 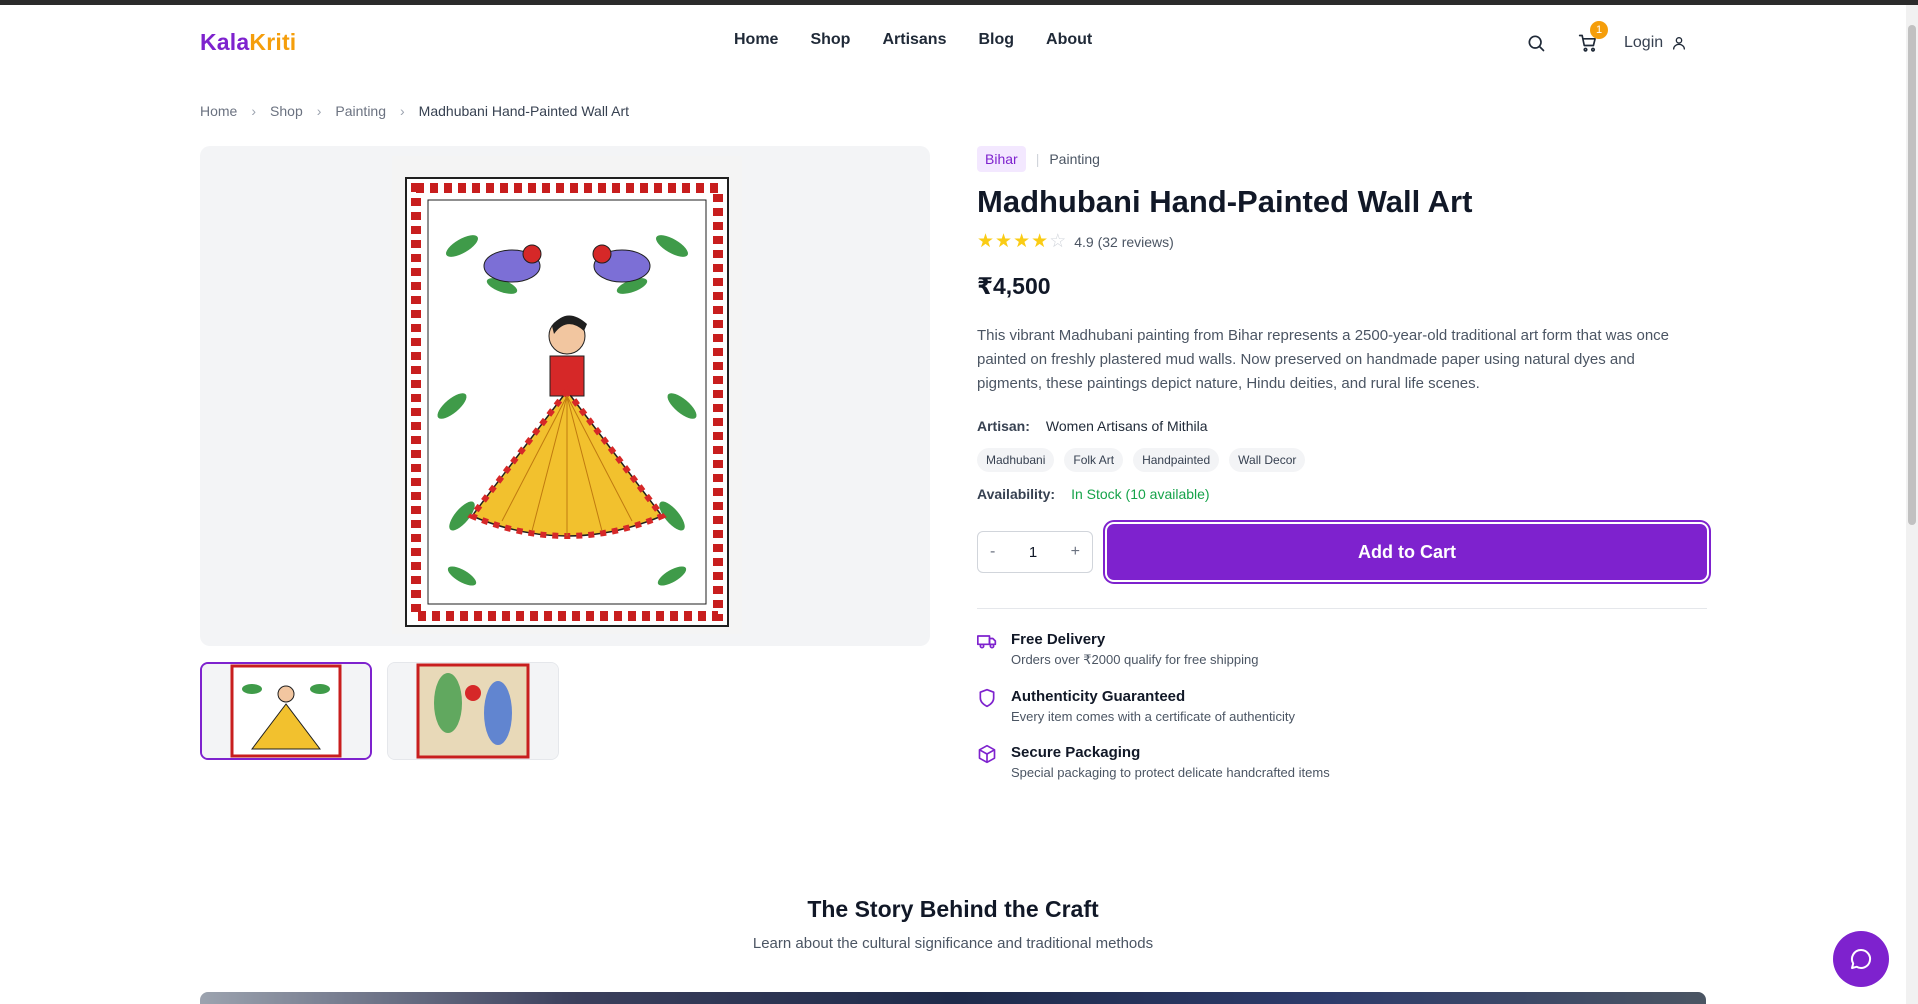 I want to click on login-label: Login, so click(x=1644, y=42).